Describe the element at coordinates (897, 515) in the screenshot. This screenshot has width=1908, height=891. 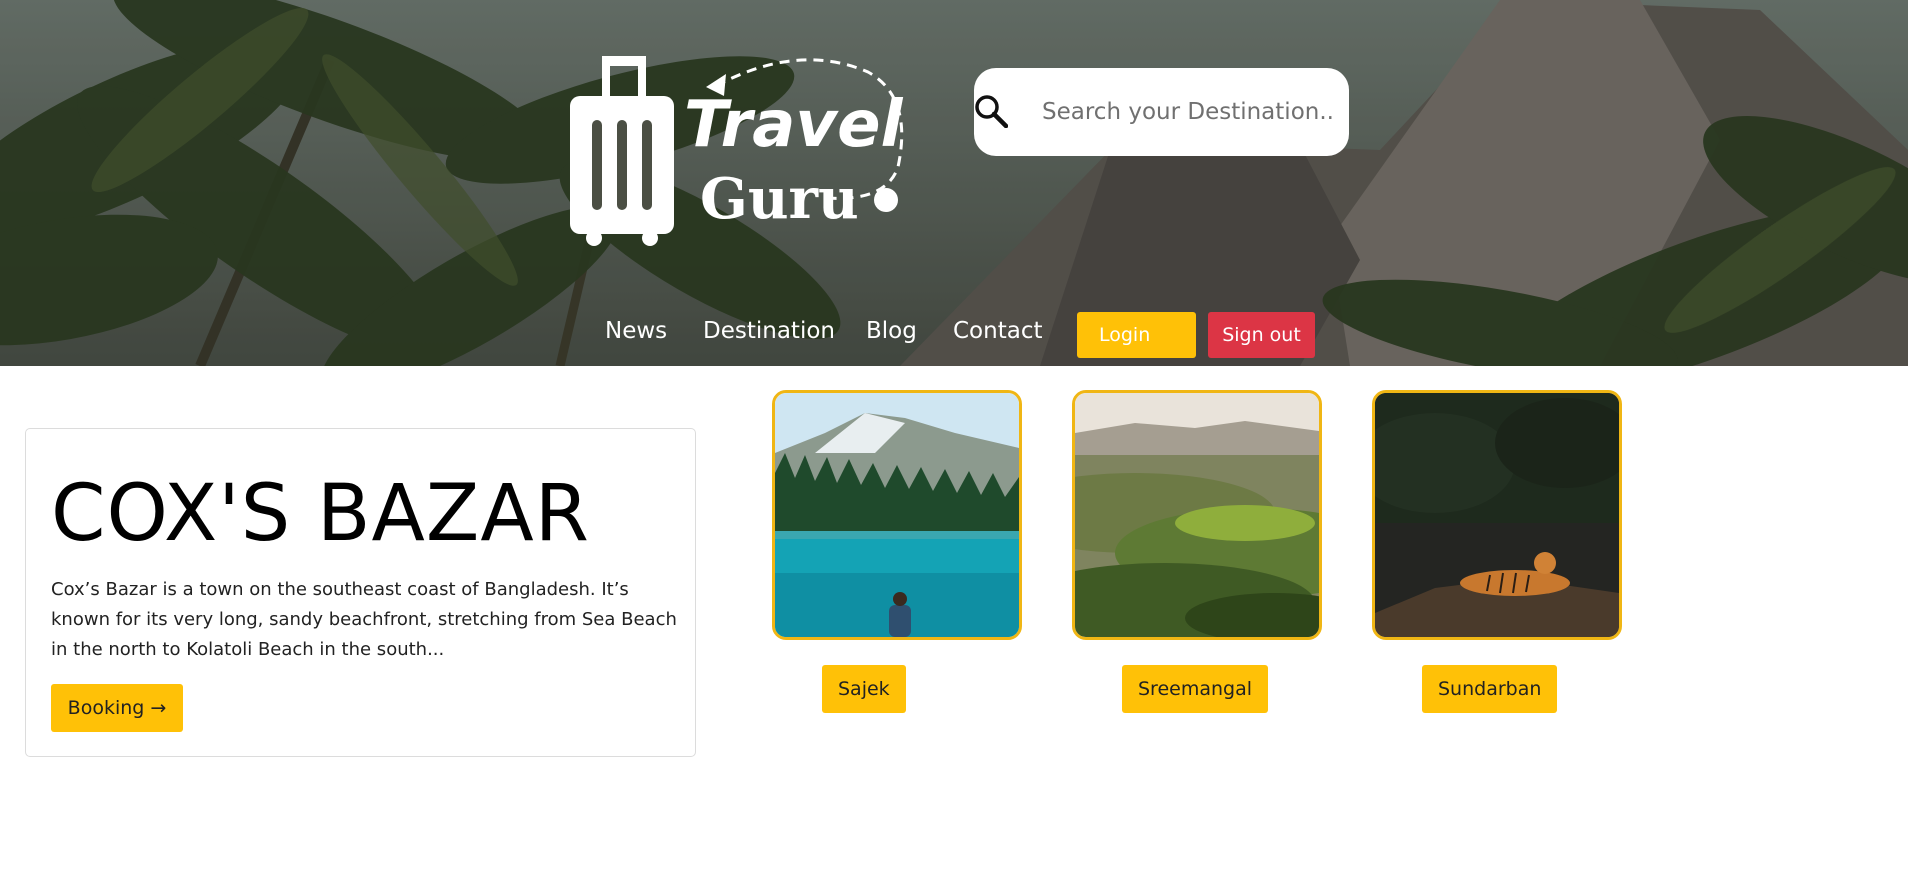
I see `destination-image-sajek` at that location.